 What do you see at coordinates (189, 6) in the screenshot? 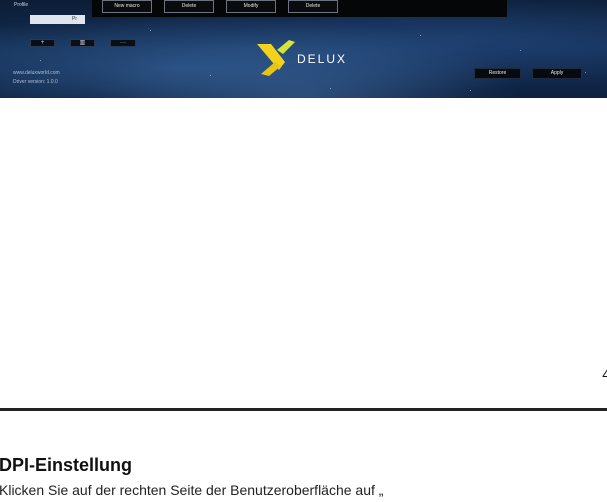
I see `delete-macro-button: Delete` at bounding box center [189, 6].